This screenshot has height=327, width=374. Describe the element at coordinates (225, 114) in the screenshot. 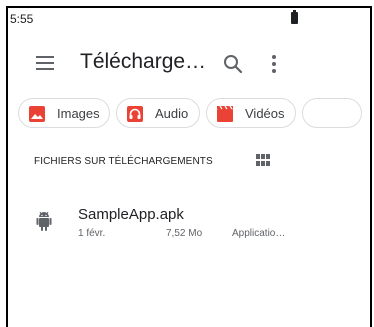

I see `video-icon` at that location.